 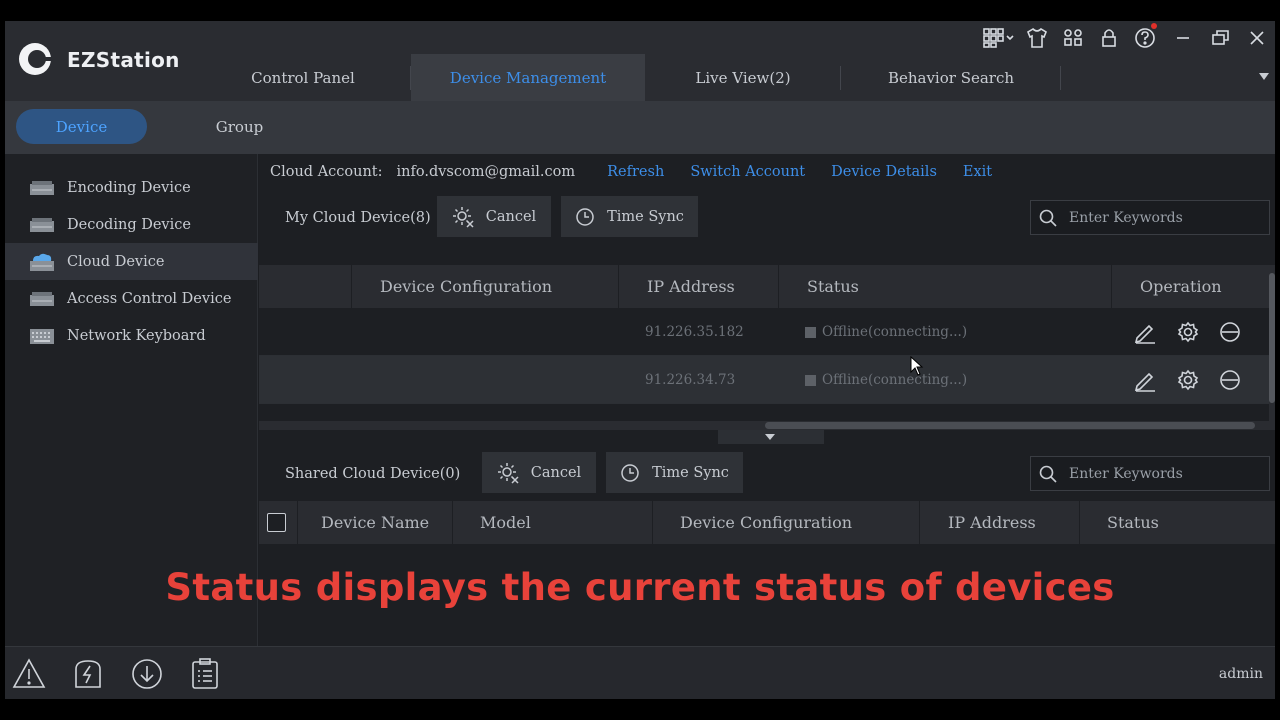 I want to click on skin-shirt-icon, so click(x=1037, y=38).